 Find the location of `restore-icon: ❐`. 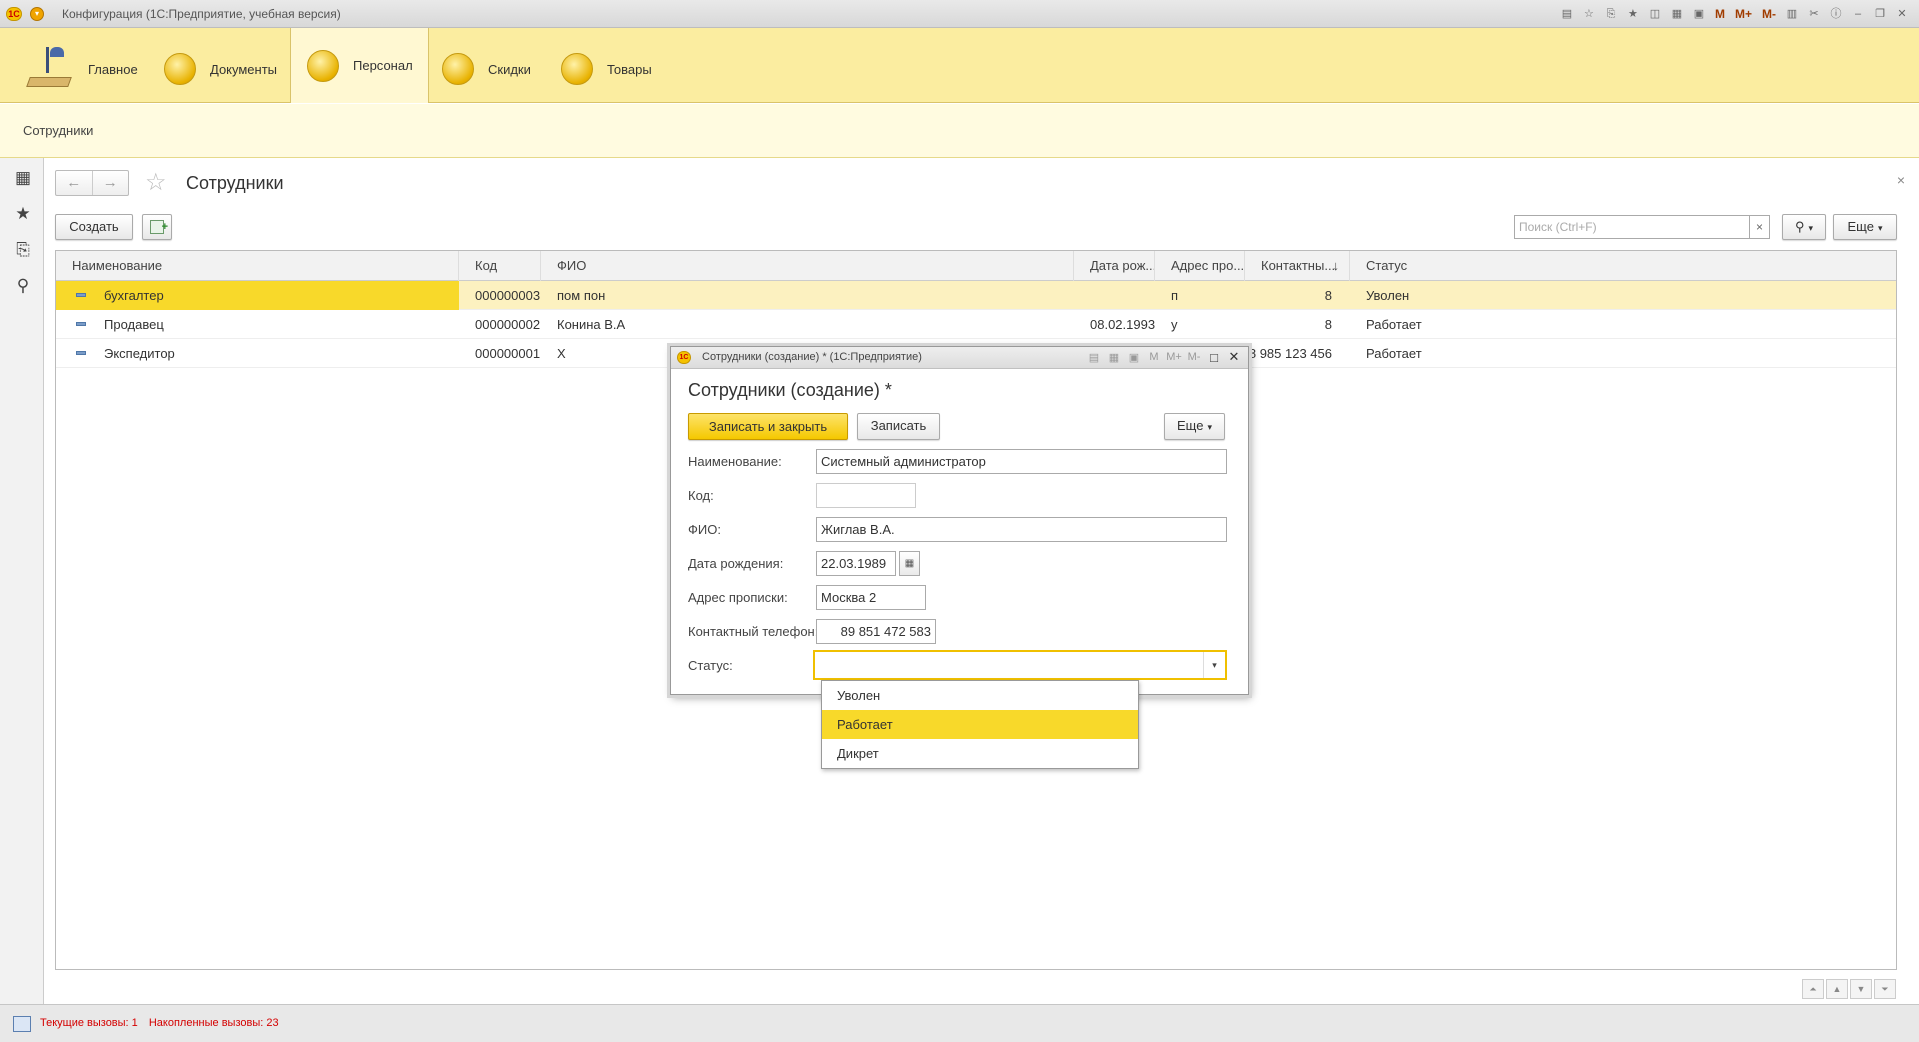

restore-icon: ❐ is located at coordinates (1880, 14).